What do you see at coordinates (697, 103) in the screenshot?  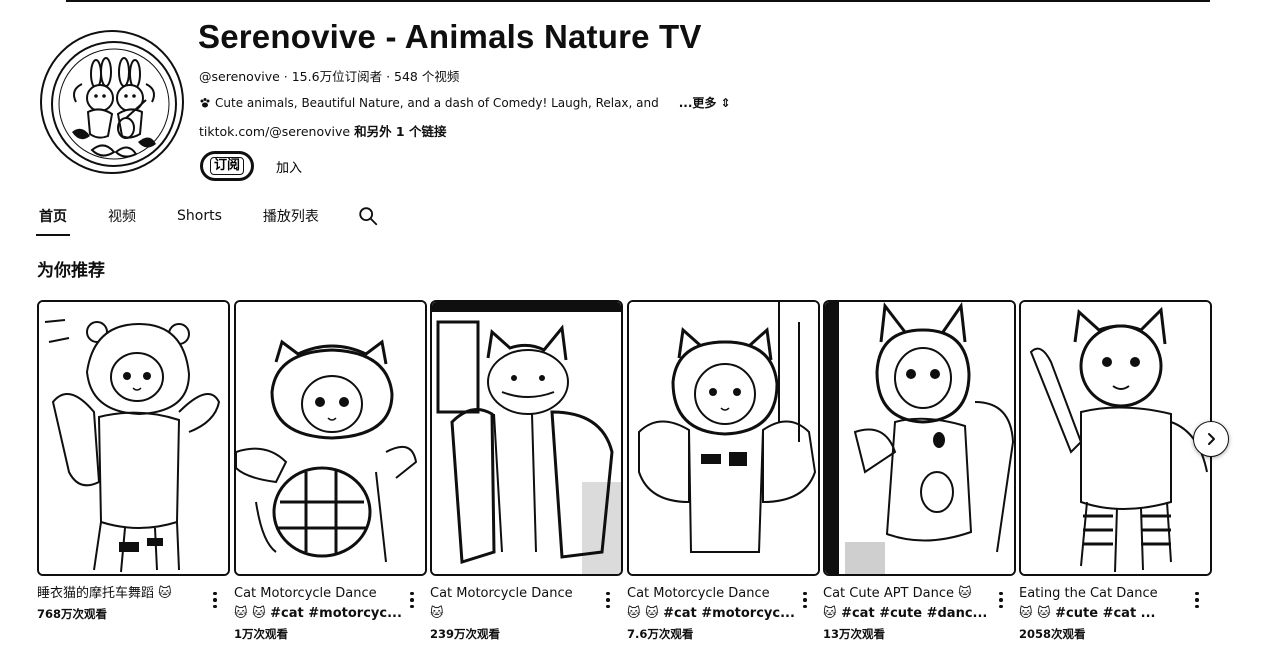 I see `more-label: ...更多` at bounding box center [697, 103].